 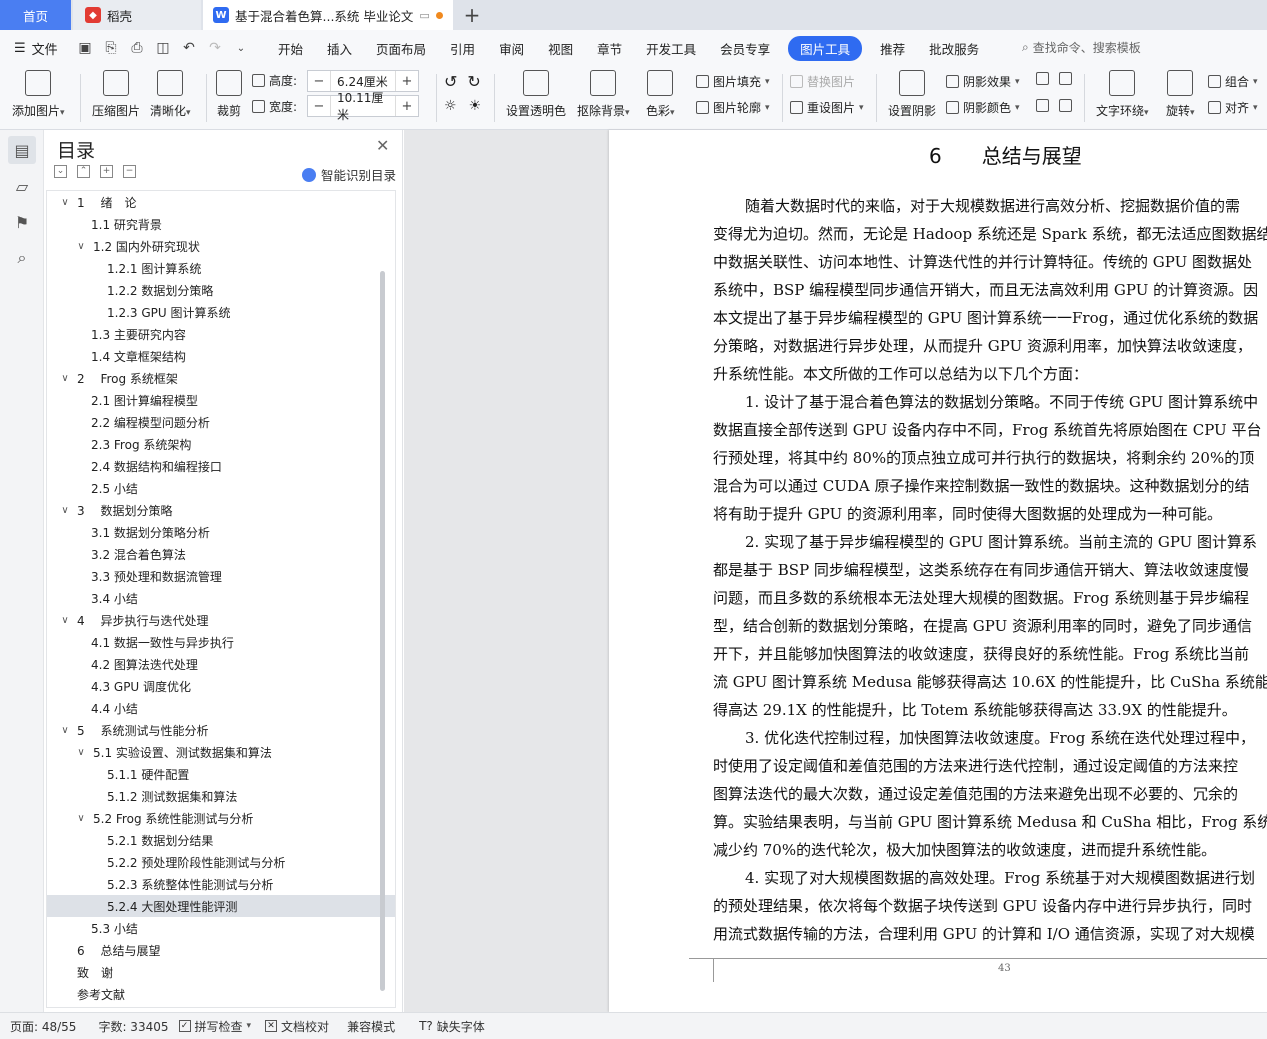 I want to click on width-stepper: − 10.11厘米 +, so click(x=363, y=106).